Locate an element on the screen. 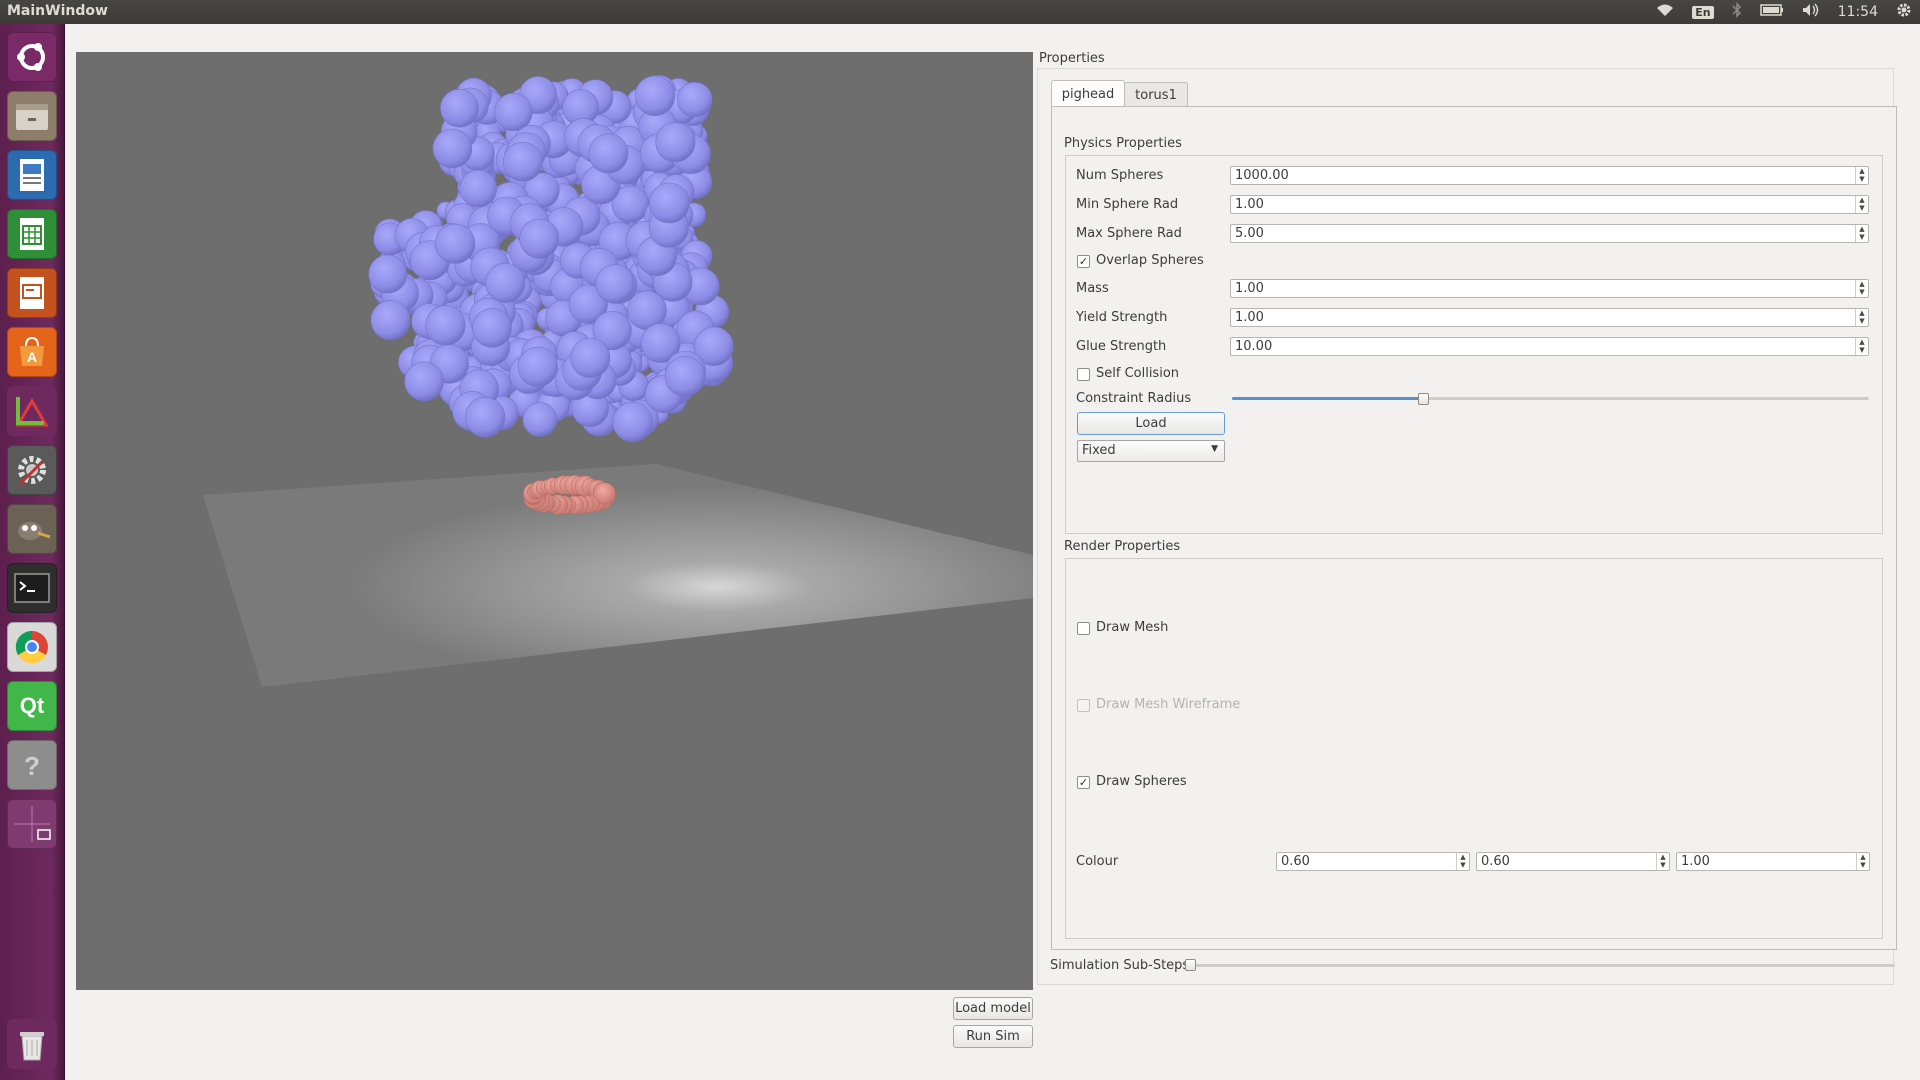 The image size is (1920, 1080). num-spheres-label: Num Spheres is located at coordinates (1120, 175).